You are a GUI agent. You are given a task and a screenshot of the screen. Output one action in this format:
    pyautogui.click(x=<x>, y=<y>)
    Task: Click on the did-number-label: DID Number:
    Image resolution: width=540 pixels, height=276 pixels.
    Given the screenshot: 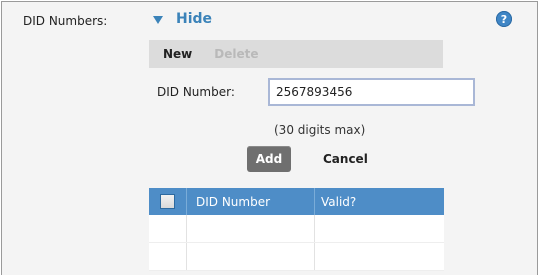 What is the action you would take?
    pyautogui.click(x=196, y=92)
    